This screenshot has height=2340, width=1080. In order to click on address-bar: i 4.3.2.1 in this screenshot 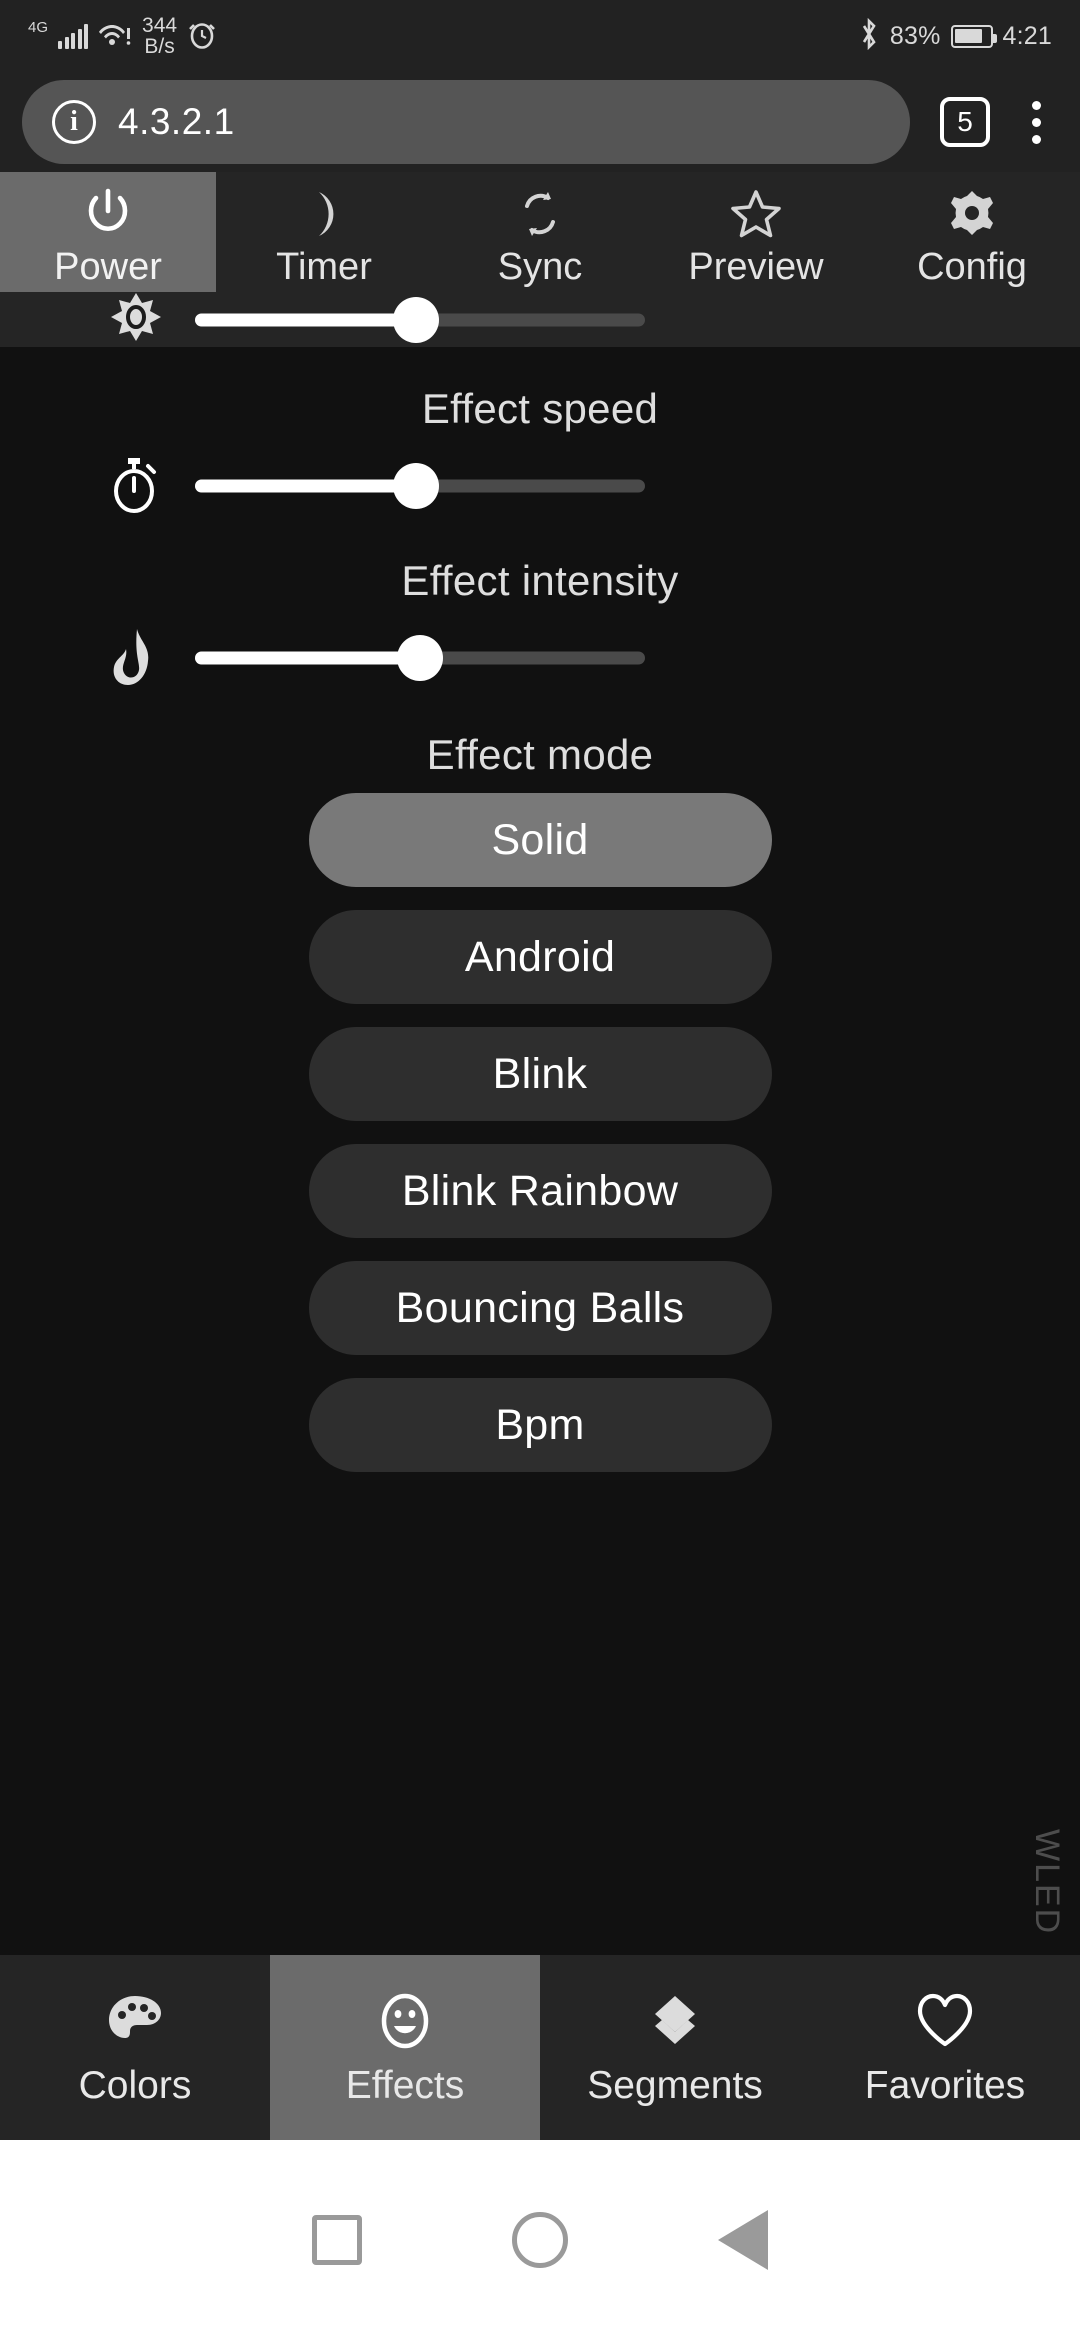, I will do `click(466, 122)`.